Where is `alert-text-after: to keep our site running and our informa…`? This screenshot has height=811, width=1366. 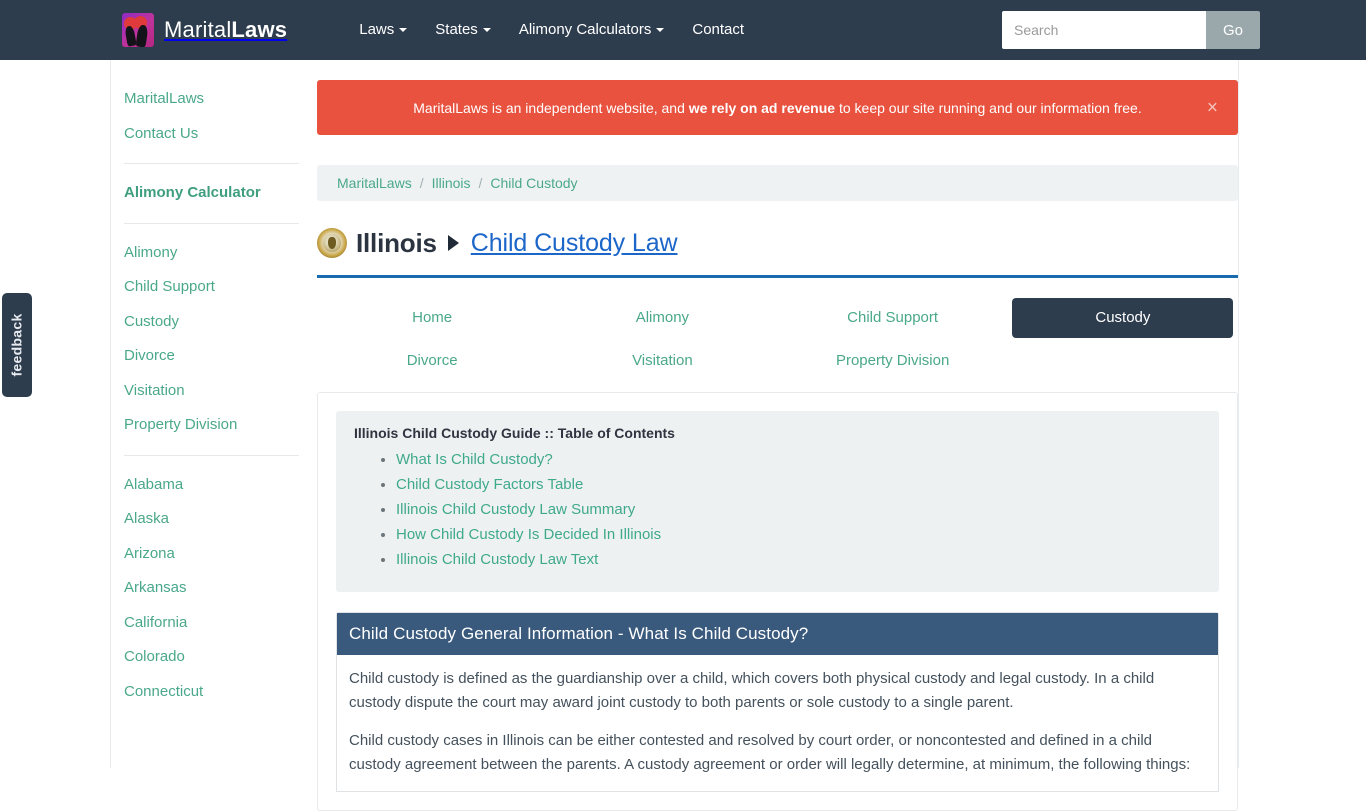
alert-text-after: to keep our site running and our informa… is located at coordinates (988, 107).